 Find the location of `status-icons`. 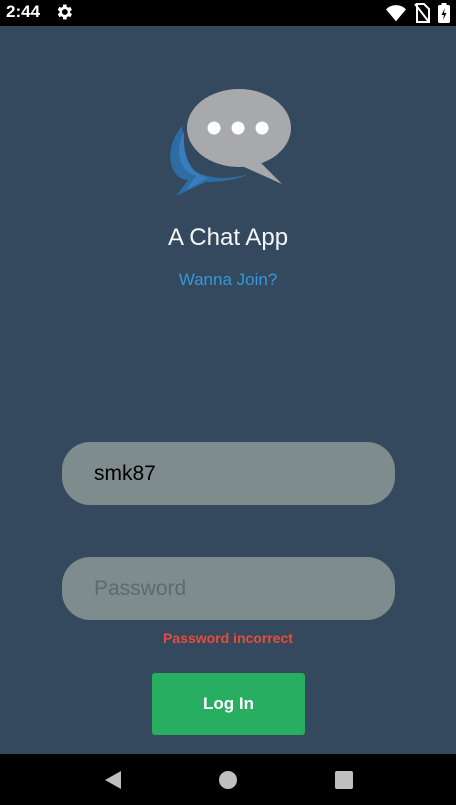

status-icons is located at coordinates (418, 13).